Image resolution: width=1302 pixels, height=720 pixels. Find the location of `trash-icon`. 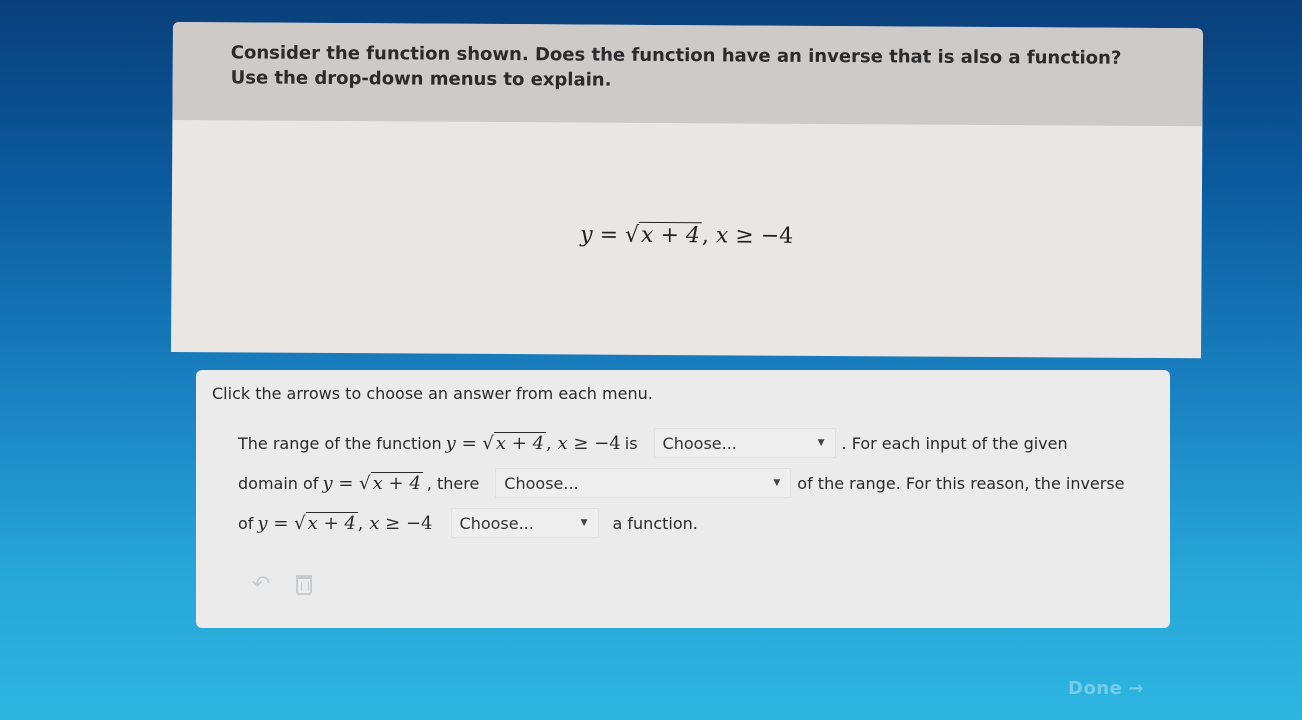

trash-icon is located at coordinates (304, 584).